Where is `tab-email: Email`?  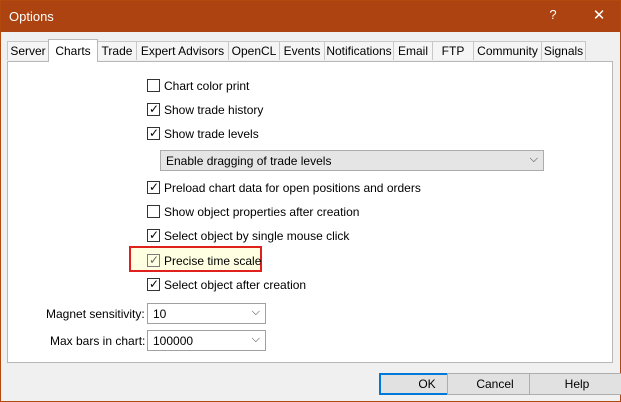
tab-email: Email is located at coordinates (413, 50).